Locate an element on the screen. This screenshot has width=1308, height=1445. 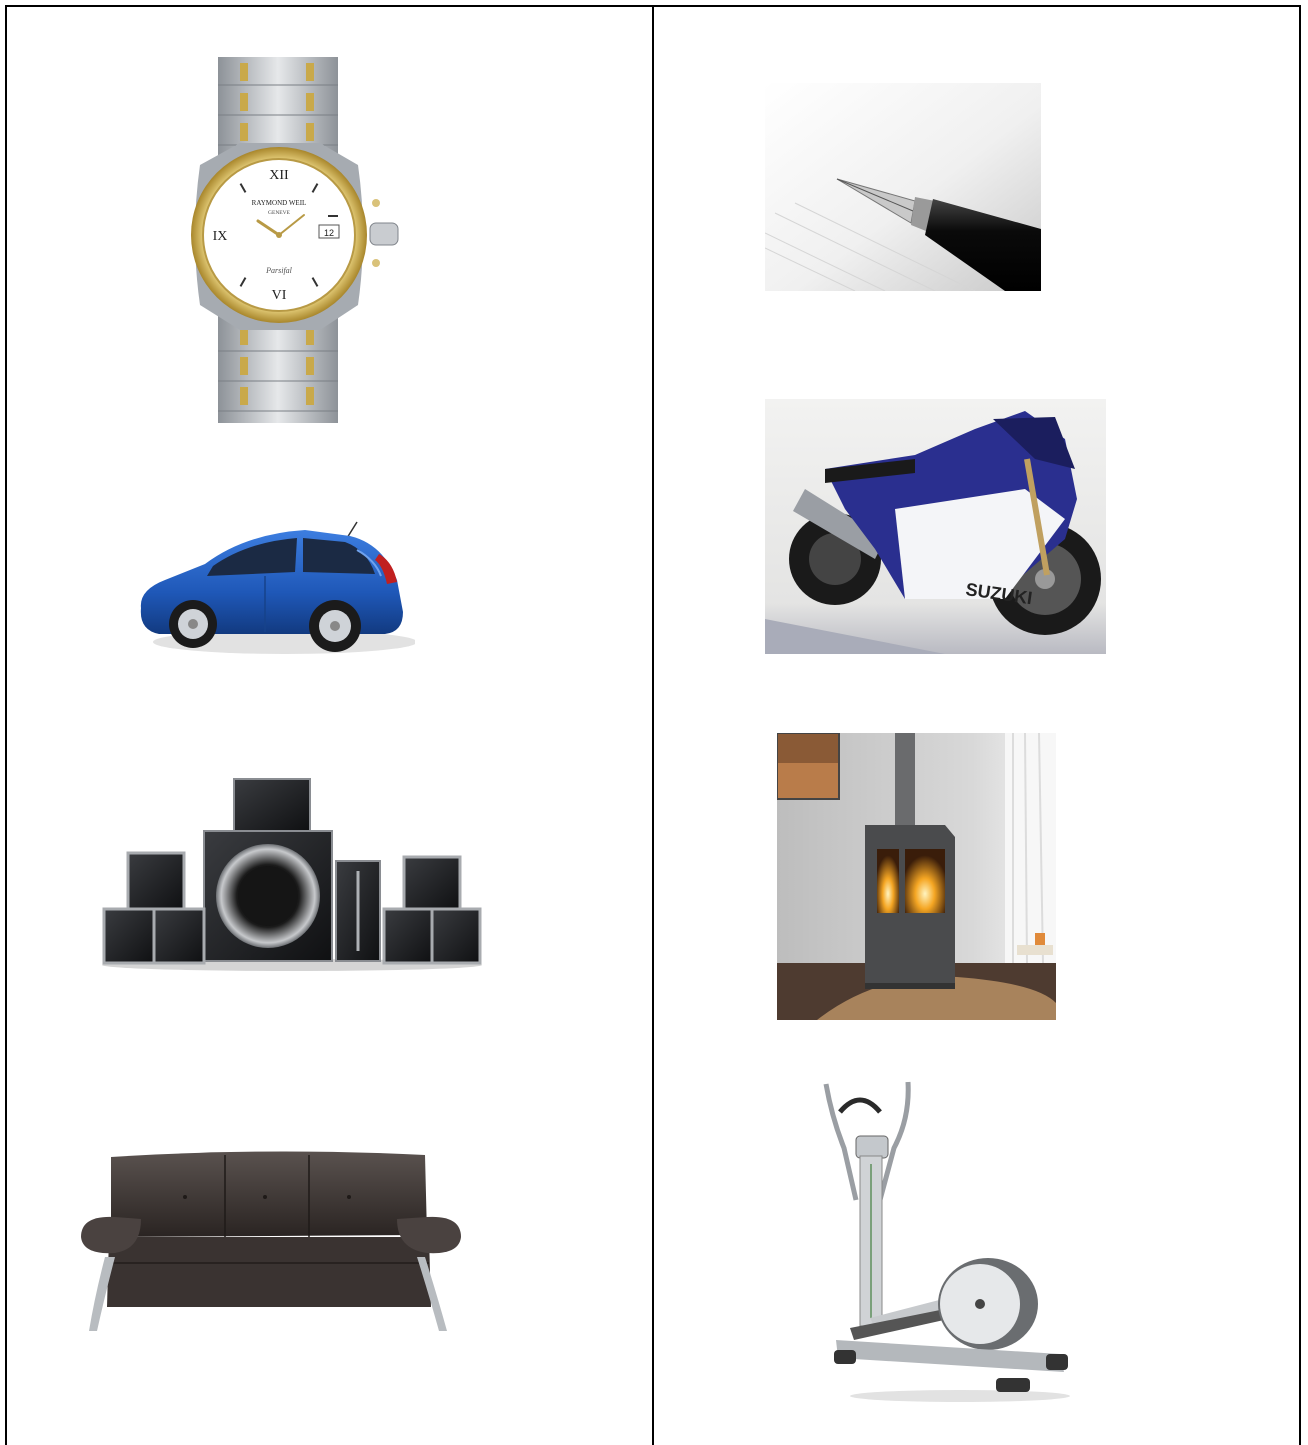
numeral-ix: IX is located at coordinates (220, 236).